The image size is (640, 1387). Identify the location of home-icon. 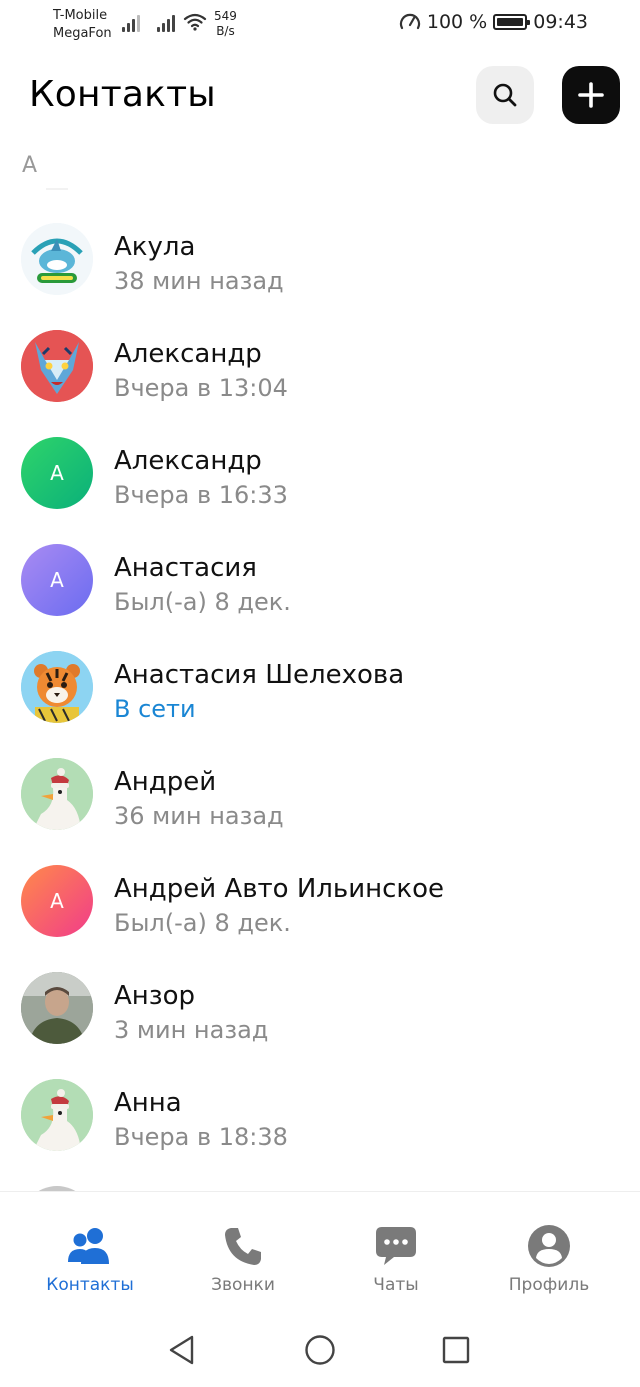
(320, 1350).